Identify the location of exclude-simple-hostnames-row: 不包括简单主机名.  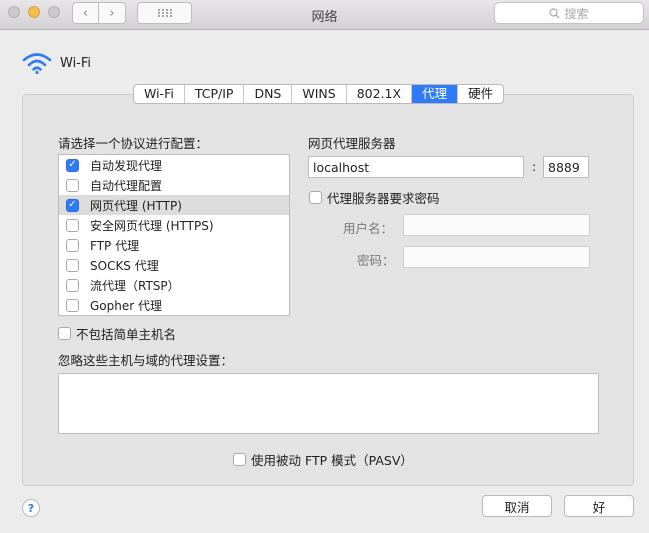
(117, 333).